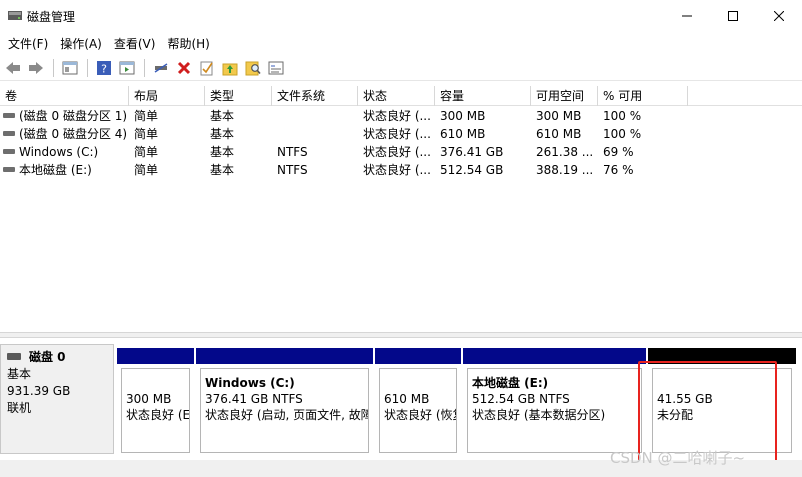 This screenshot has height=477, width=802. I want to click on cell-filesystem, so click(315, 134).